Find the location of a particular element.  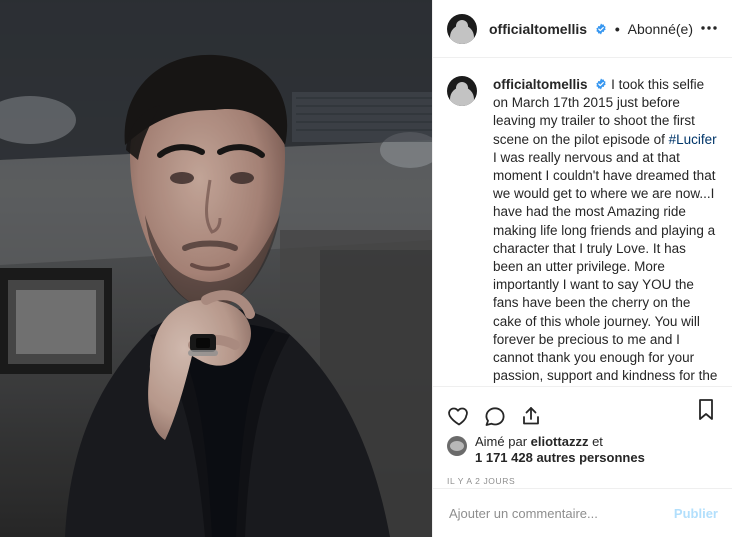

comment-input is located at coordinates (555, 513).